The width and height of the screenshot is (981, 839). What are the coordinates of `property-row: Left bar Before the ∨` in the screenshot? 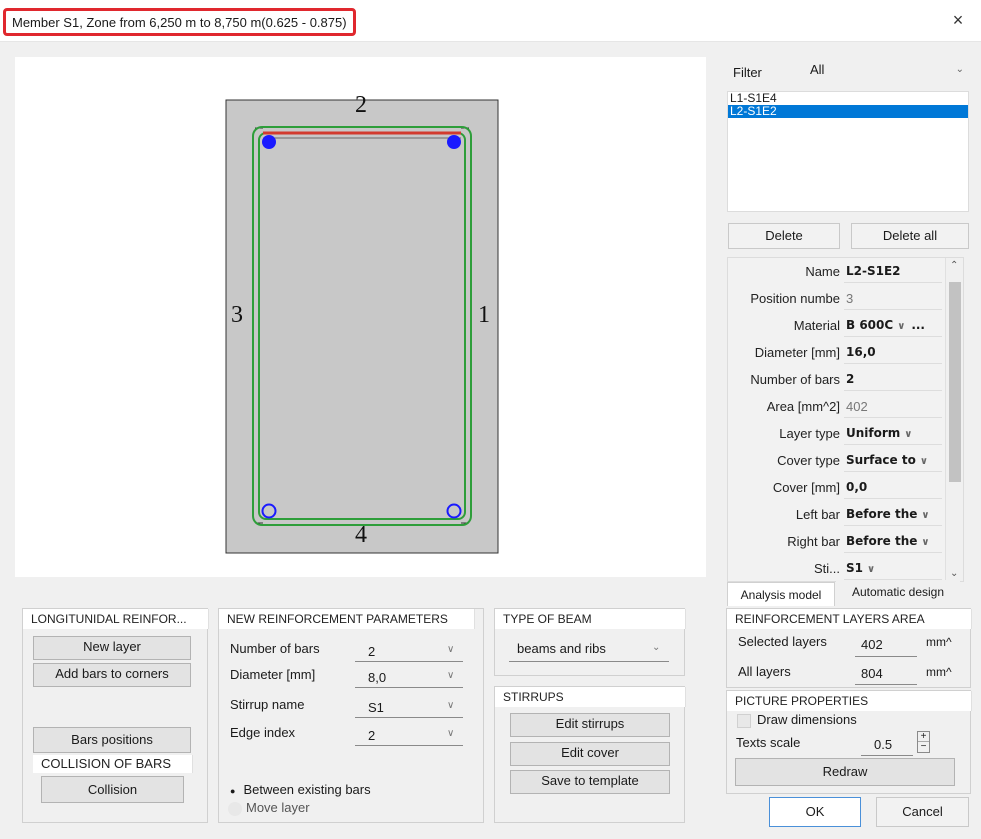 It's located at (837, 514).